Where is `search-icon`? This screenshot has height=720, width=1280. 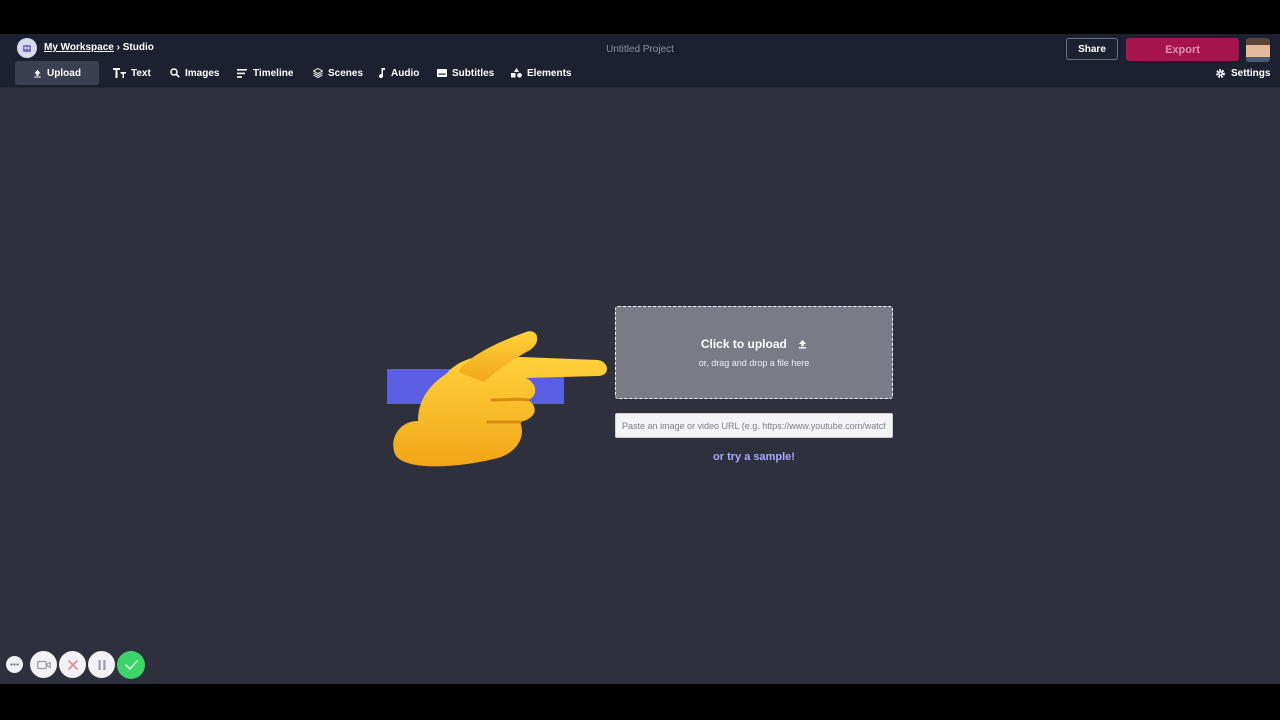
search-icon is located at coordinates (175, 73).